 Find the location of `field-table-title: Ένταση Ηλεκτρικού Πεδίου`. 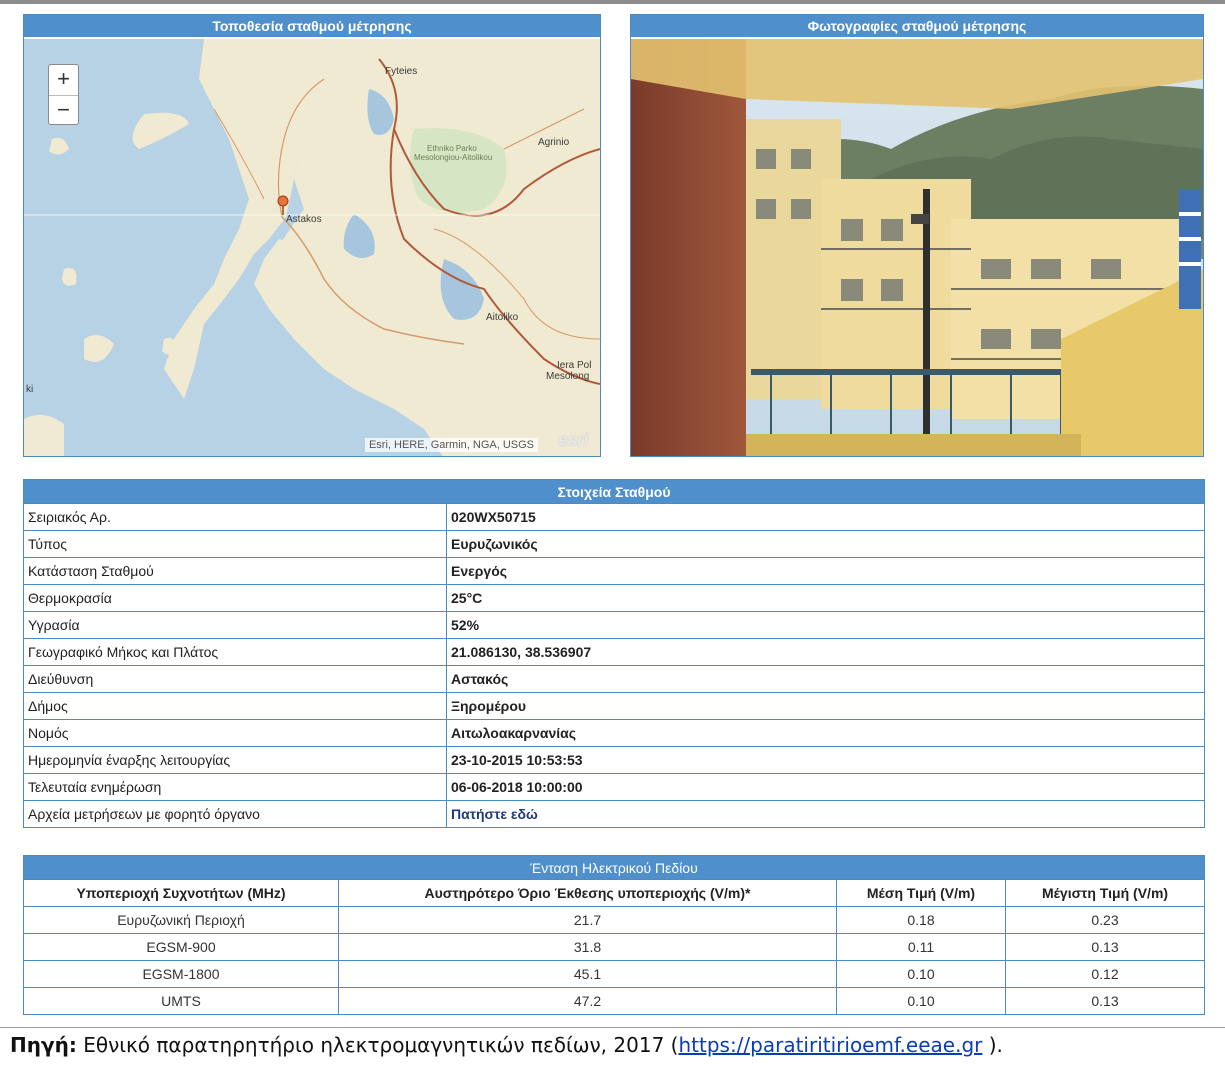

field-table-title: Ένταση Ηλεκτρικού Πεδίου is located at coordinates (614, 867).